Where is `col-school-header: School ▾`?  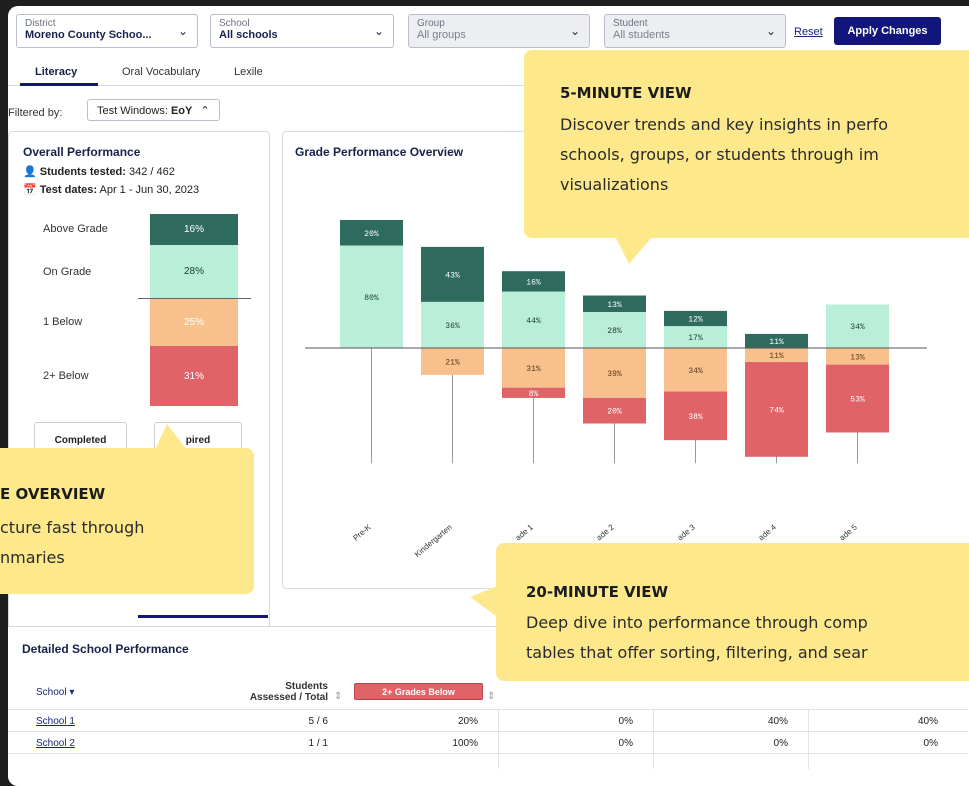
col-school-header: School ▾ is located at coordinates (55, 692).